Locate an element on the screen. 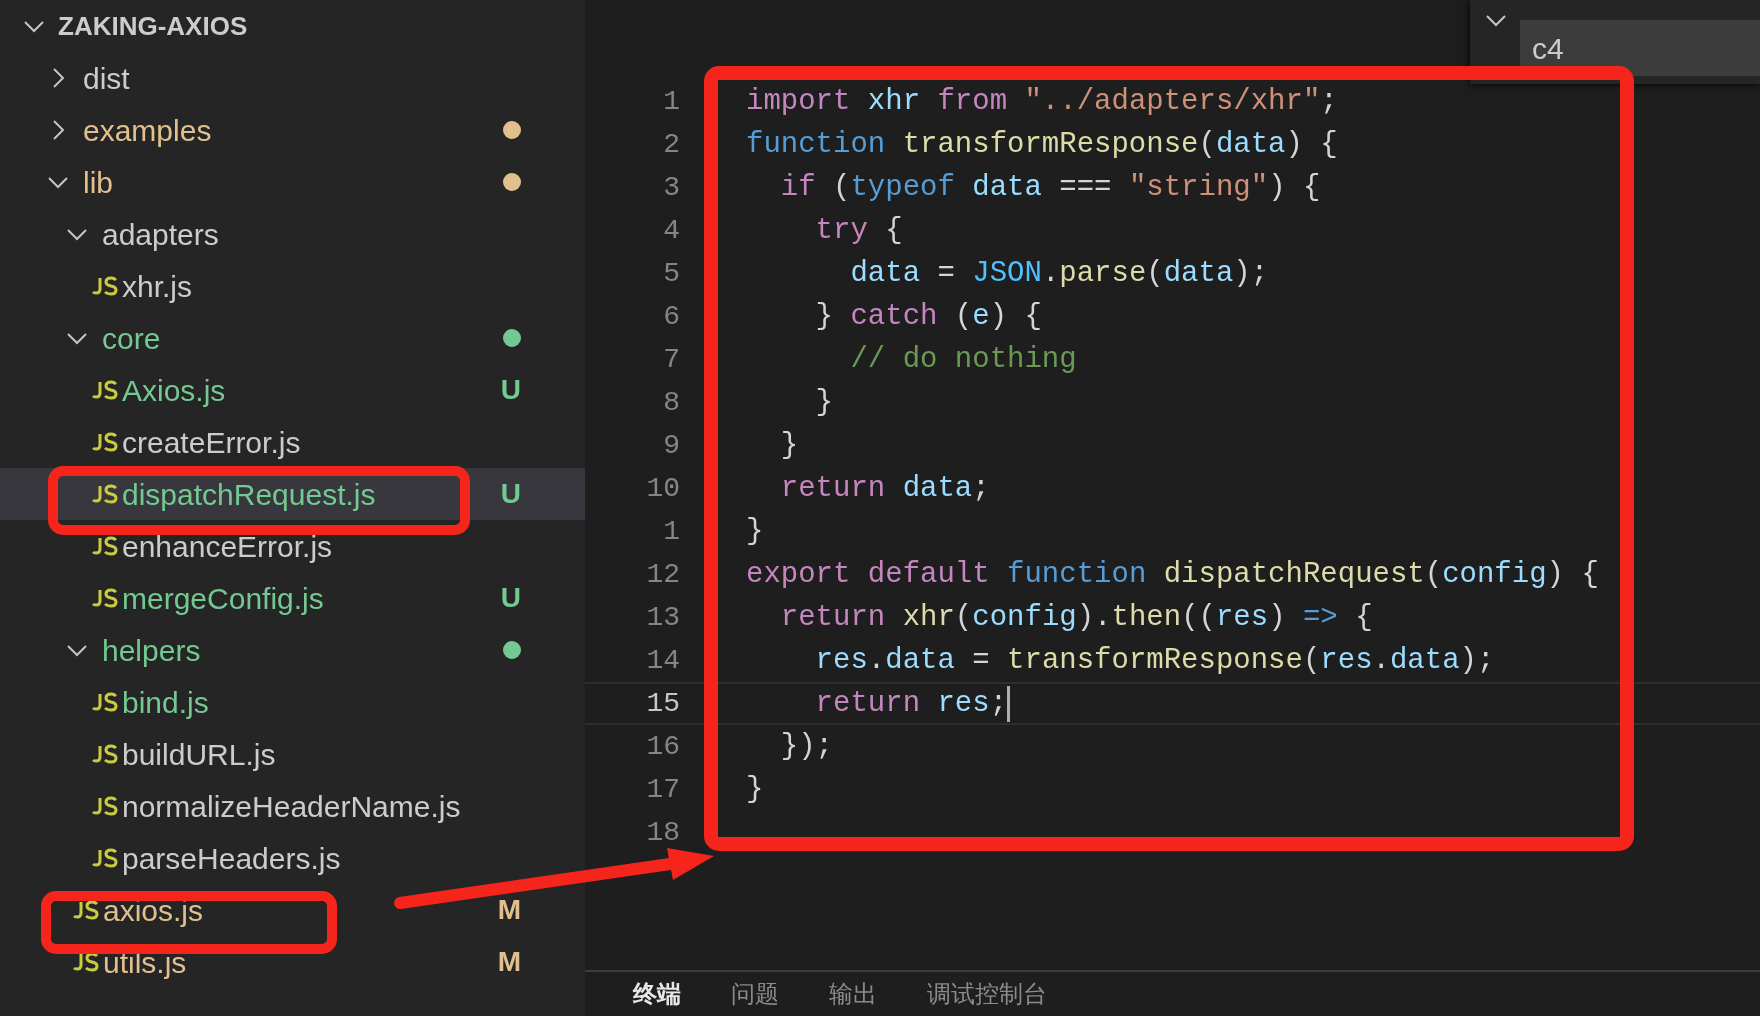  code-line: }); is located at coordinates (806, 746).